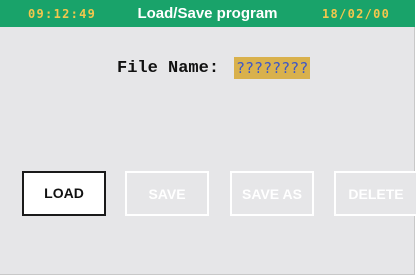 The image size is (420, 277). What do you see at coordinates (272, 193) in the screenshot?
I see `save-as-button: SAVE AS` at bounding box center [272, 193].